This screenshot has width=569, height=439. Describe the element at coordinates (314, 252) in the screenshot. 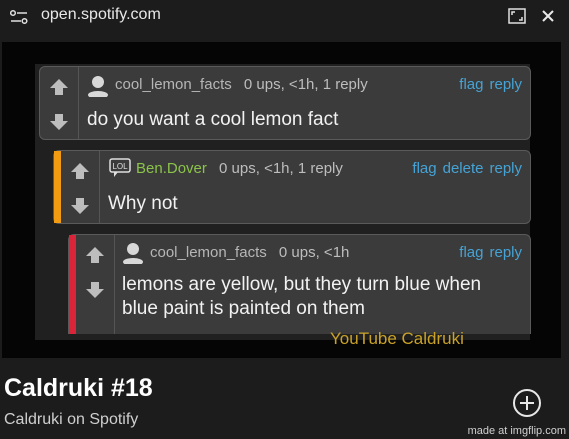

I see `comment-stats: 0 ups, <1h` at that location.